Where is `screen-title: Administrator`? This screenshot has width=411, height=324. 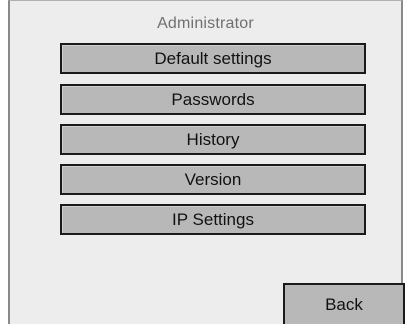 screen-title: Administrator is located at coordinates (205, 23).